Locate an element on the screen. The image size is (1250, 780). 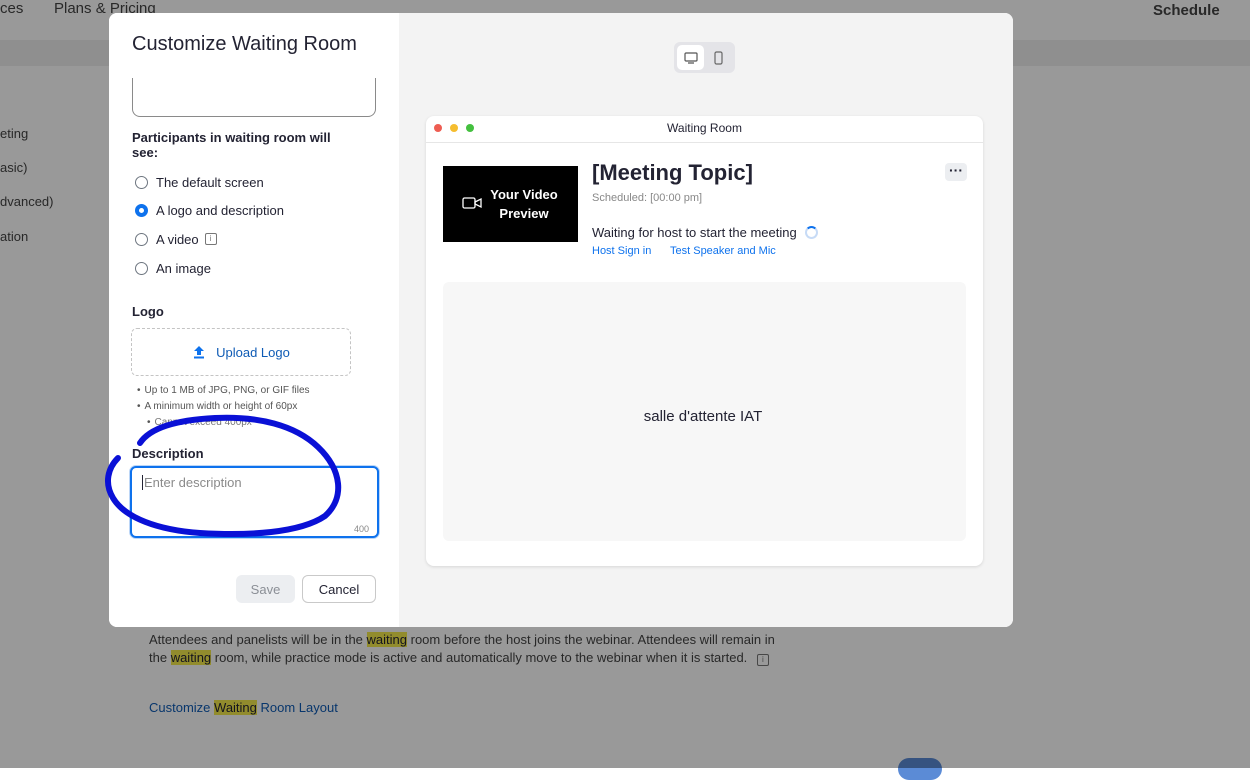
option-default-screen: The default screen is located at coordinates (199, 182).